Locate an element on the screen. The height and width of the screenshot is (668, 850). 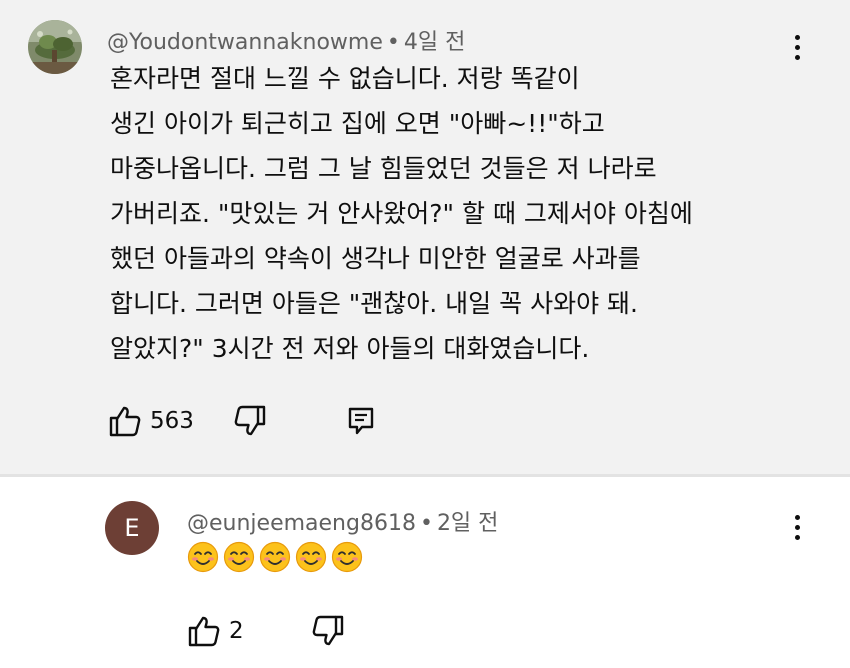
comment-line: 합니다. 그러면 아들은 "괜찮아. 내일 꼭 사와야 돼. is located at coordinates (374, 303).